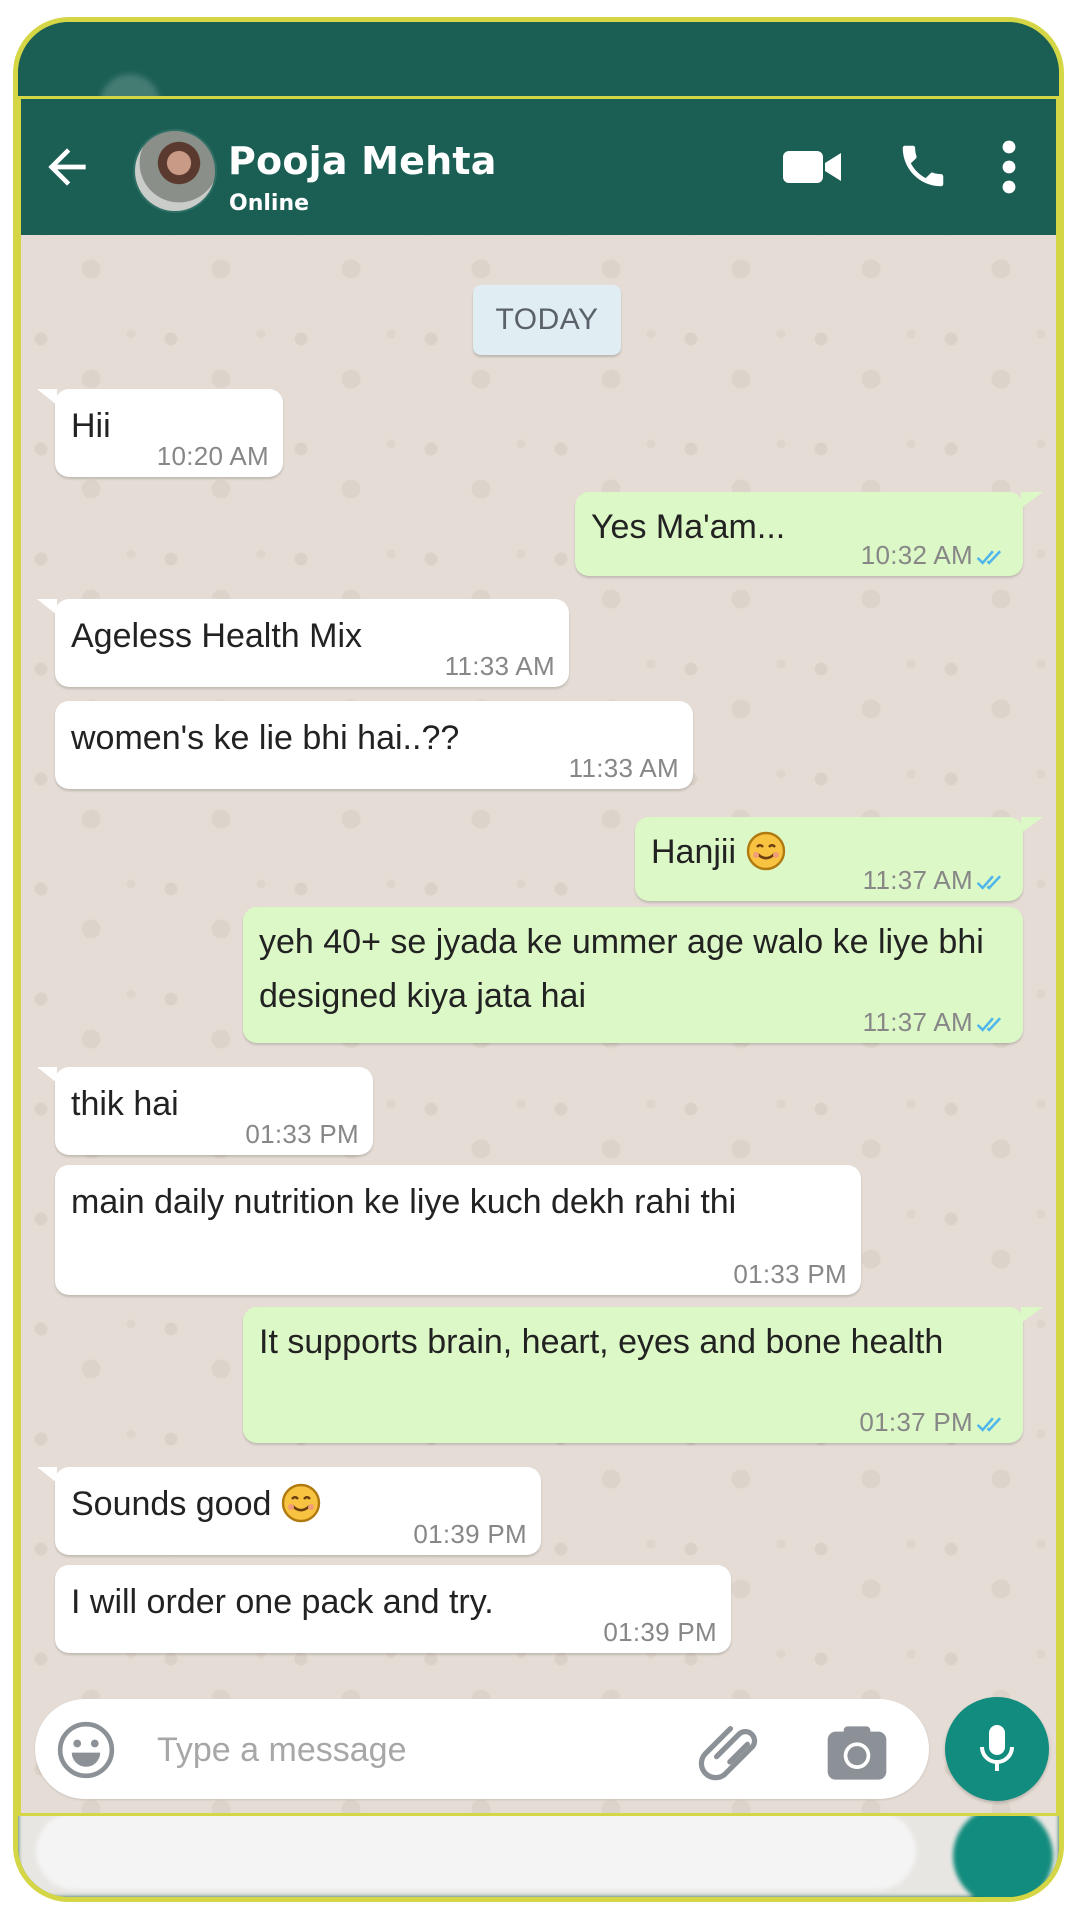  I want to click on message-outgoing: Yes Ma'am... 10:32 AM, so click(809, 534).